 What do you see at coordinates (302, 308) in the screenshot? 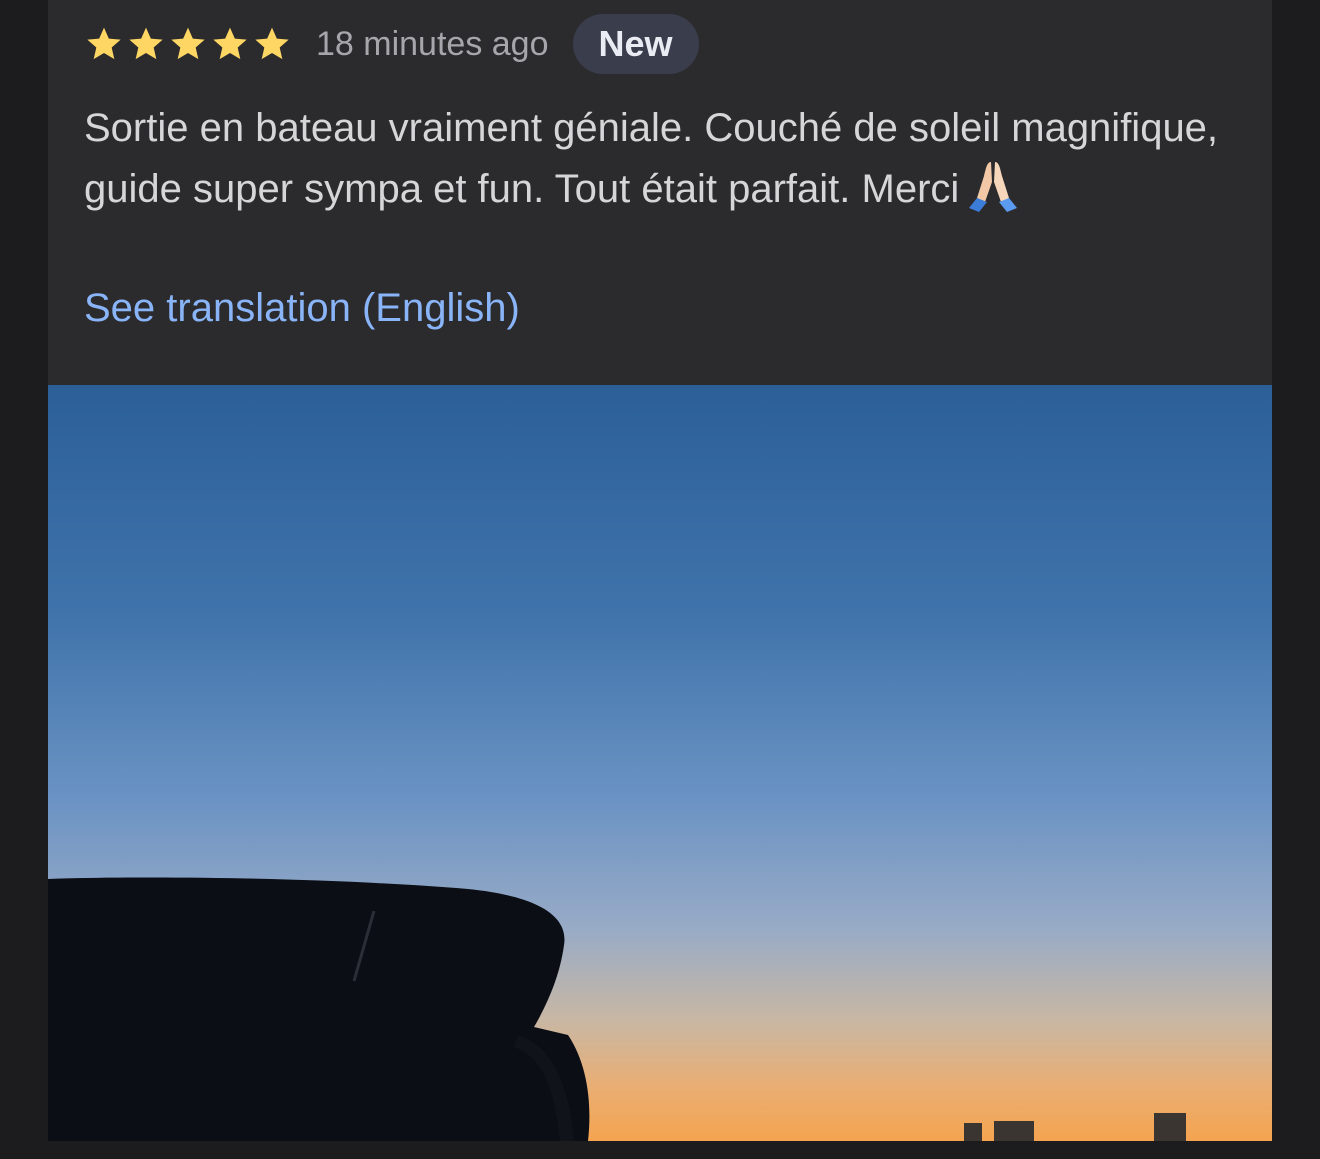
I see `see-translation-link: See translation (English)` at bounding box center [302, 308].